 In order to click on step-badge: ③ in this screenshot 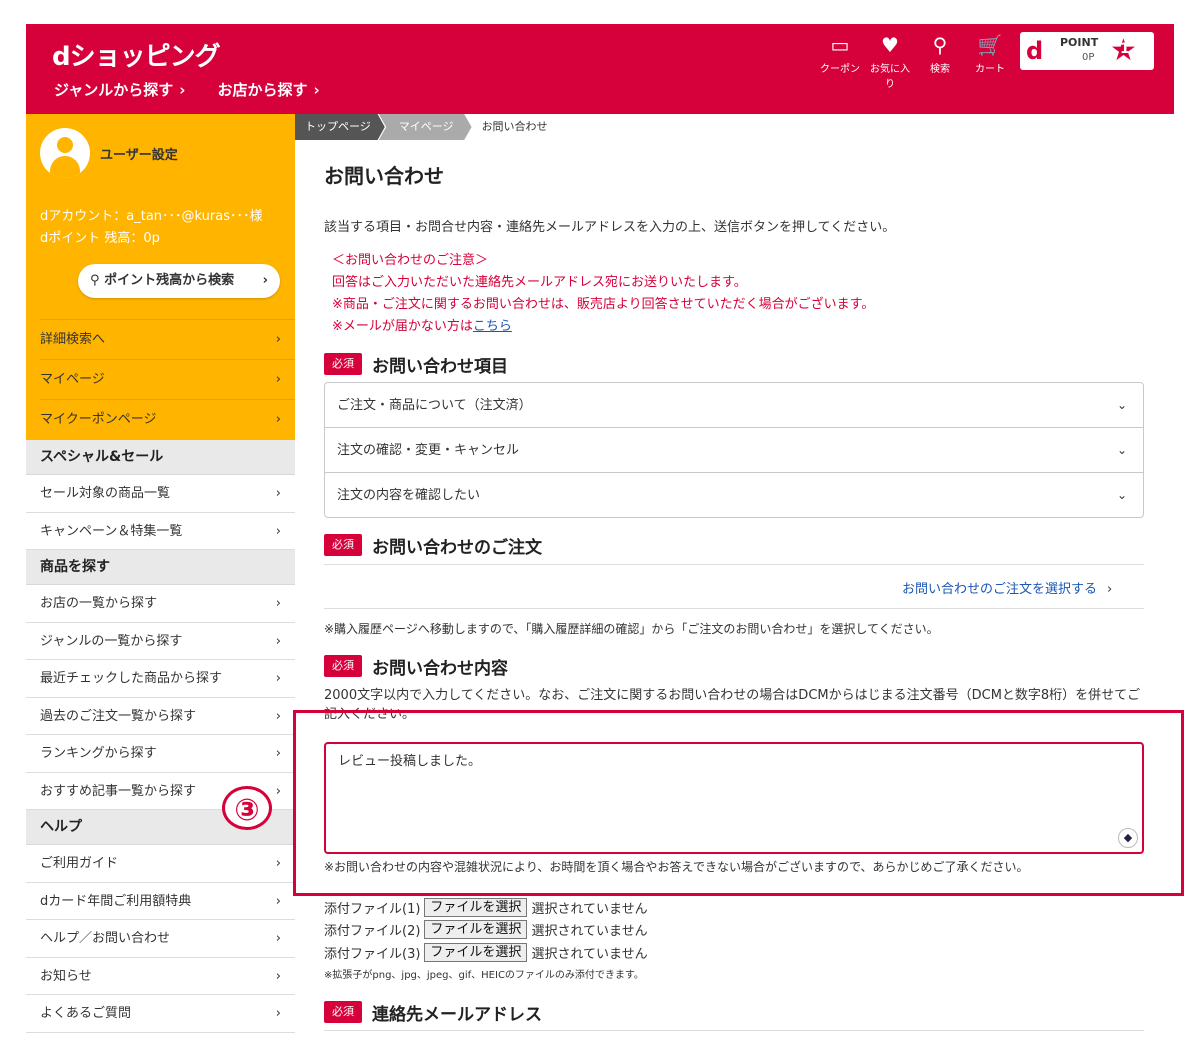, I will do `click(247, 808)`.